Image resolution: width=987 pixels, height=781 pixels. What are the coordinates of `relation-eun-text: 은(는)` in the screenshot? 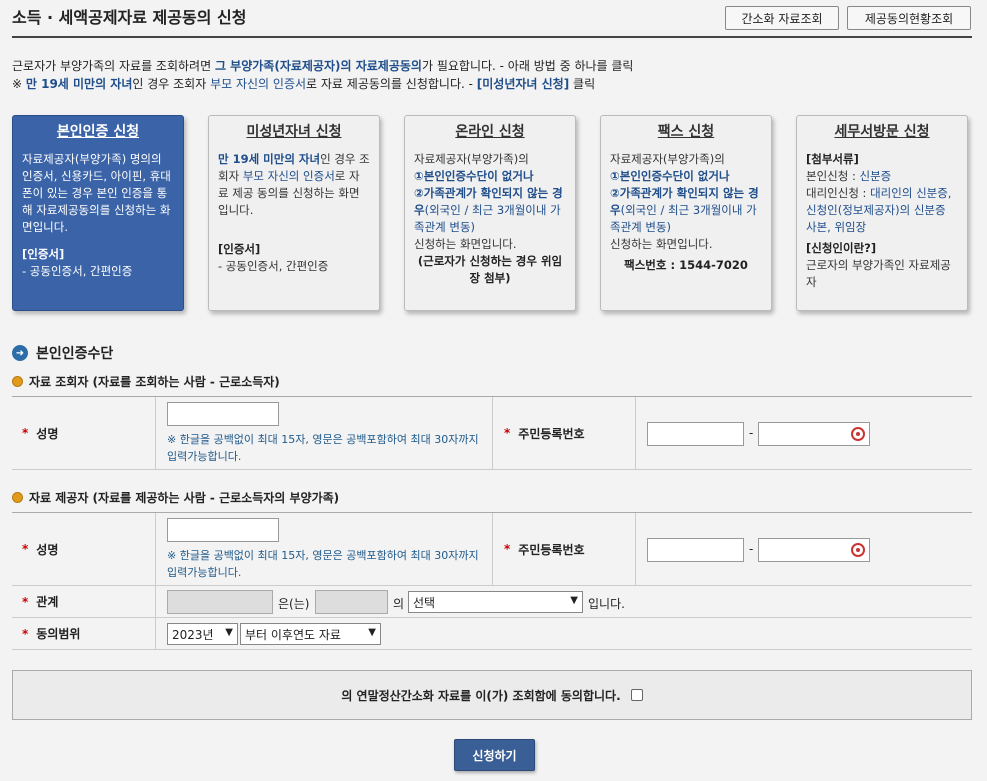 It's located at (294, 604).